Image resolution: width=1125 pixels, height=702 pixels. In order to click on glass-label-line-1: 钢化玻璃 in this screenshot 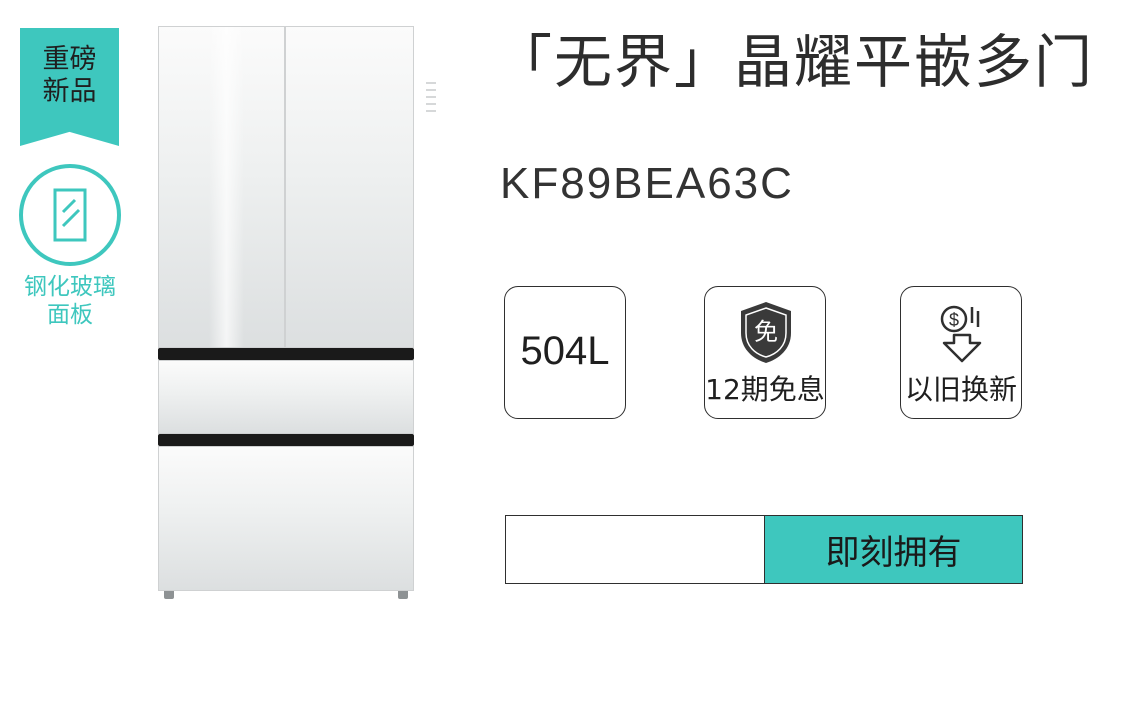, I will do `click(70, 287)`.